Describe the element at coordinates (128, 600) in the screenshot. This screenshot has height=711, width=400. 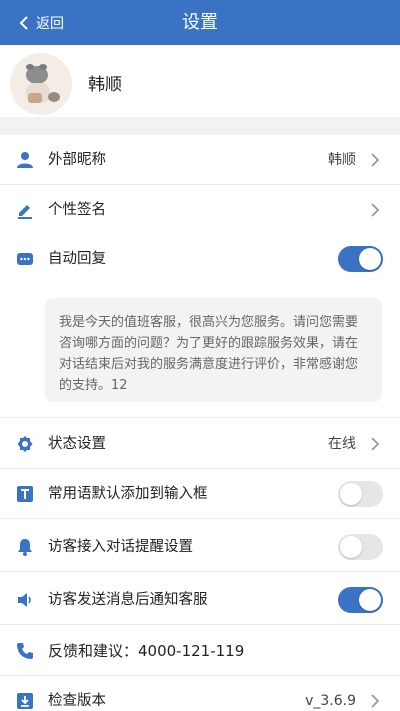
I see `visitor-notify-label: 访客发送消息后通知客服` at that location.